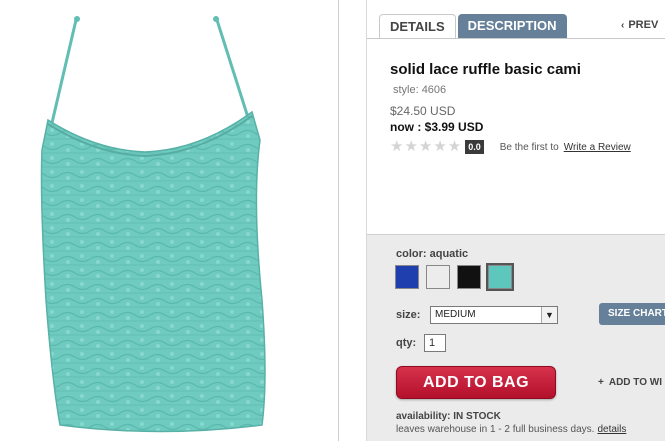  I want to click on swatch-black, so click(469, 277).